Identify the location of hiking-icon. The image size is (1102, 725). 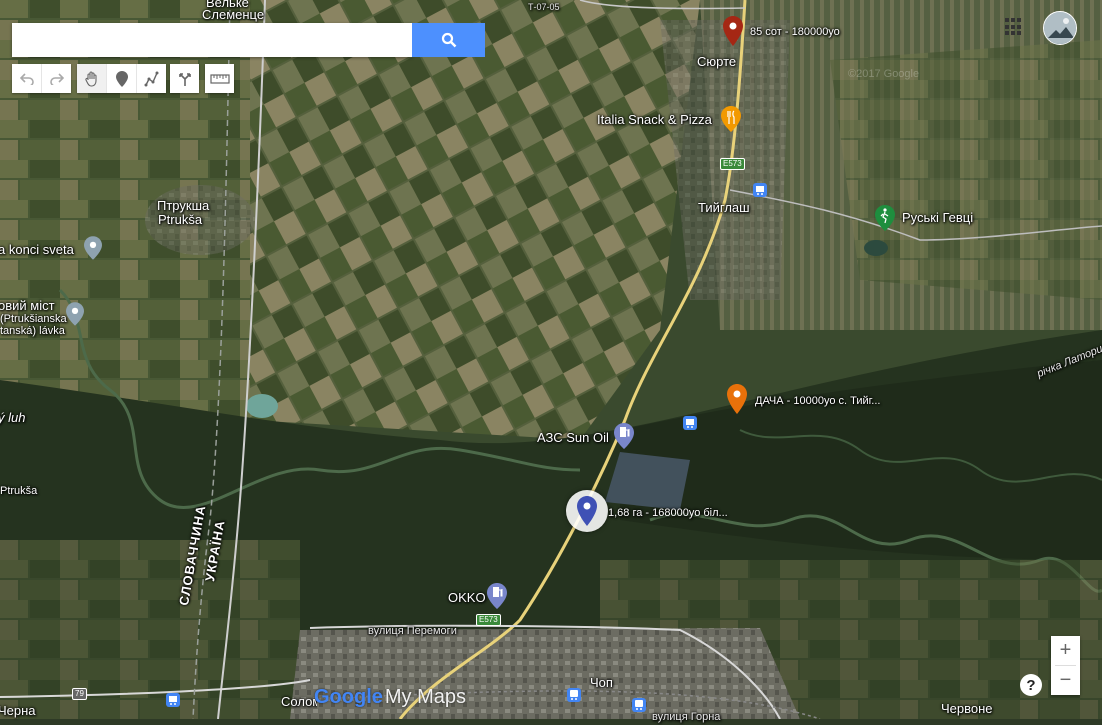
(885, 220).